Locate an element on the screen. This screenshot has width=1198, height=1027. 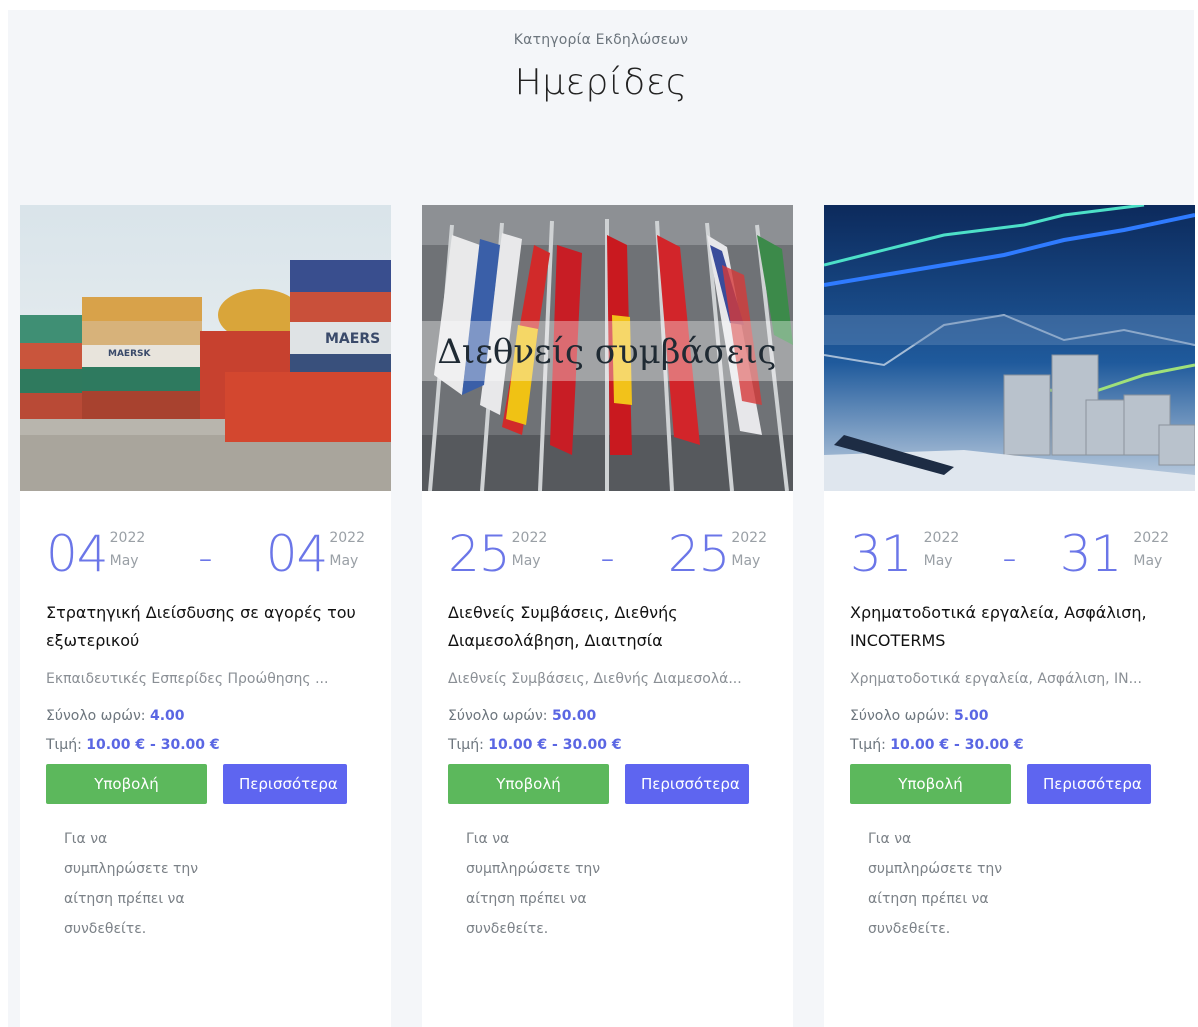
event-image-flags: Διεθνείς συμβάσεις is located at coordinates (607, 348).